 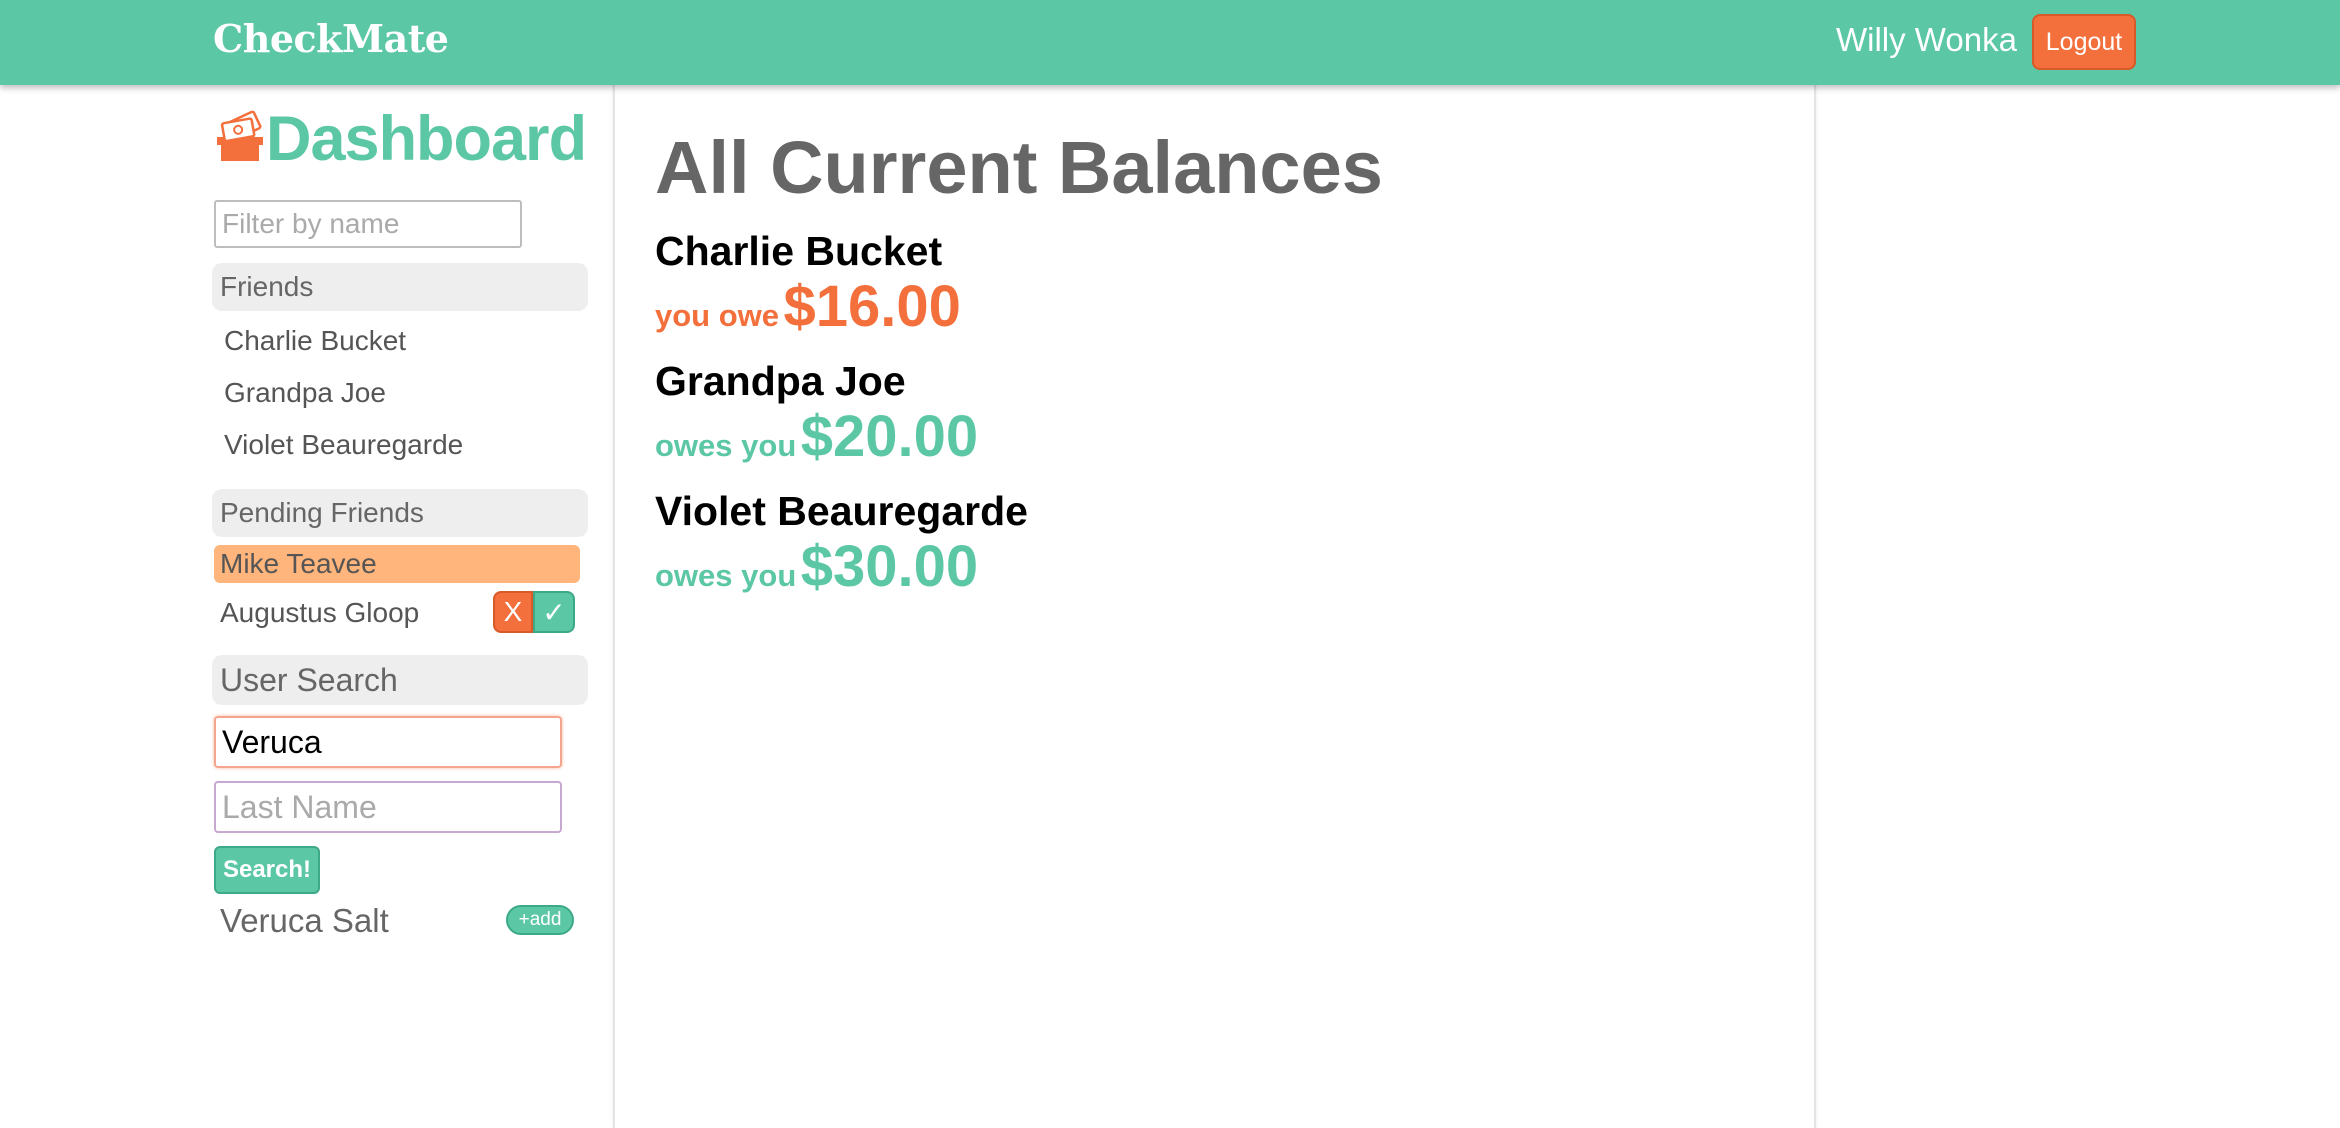 I want to click on balance-friend-name: Violet Beauregarde, so click(x=841, y=511).